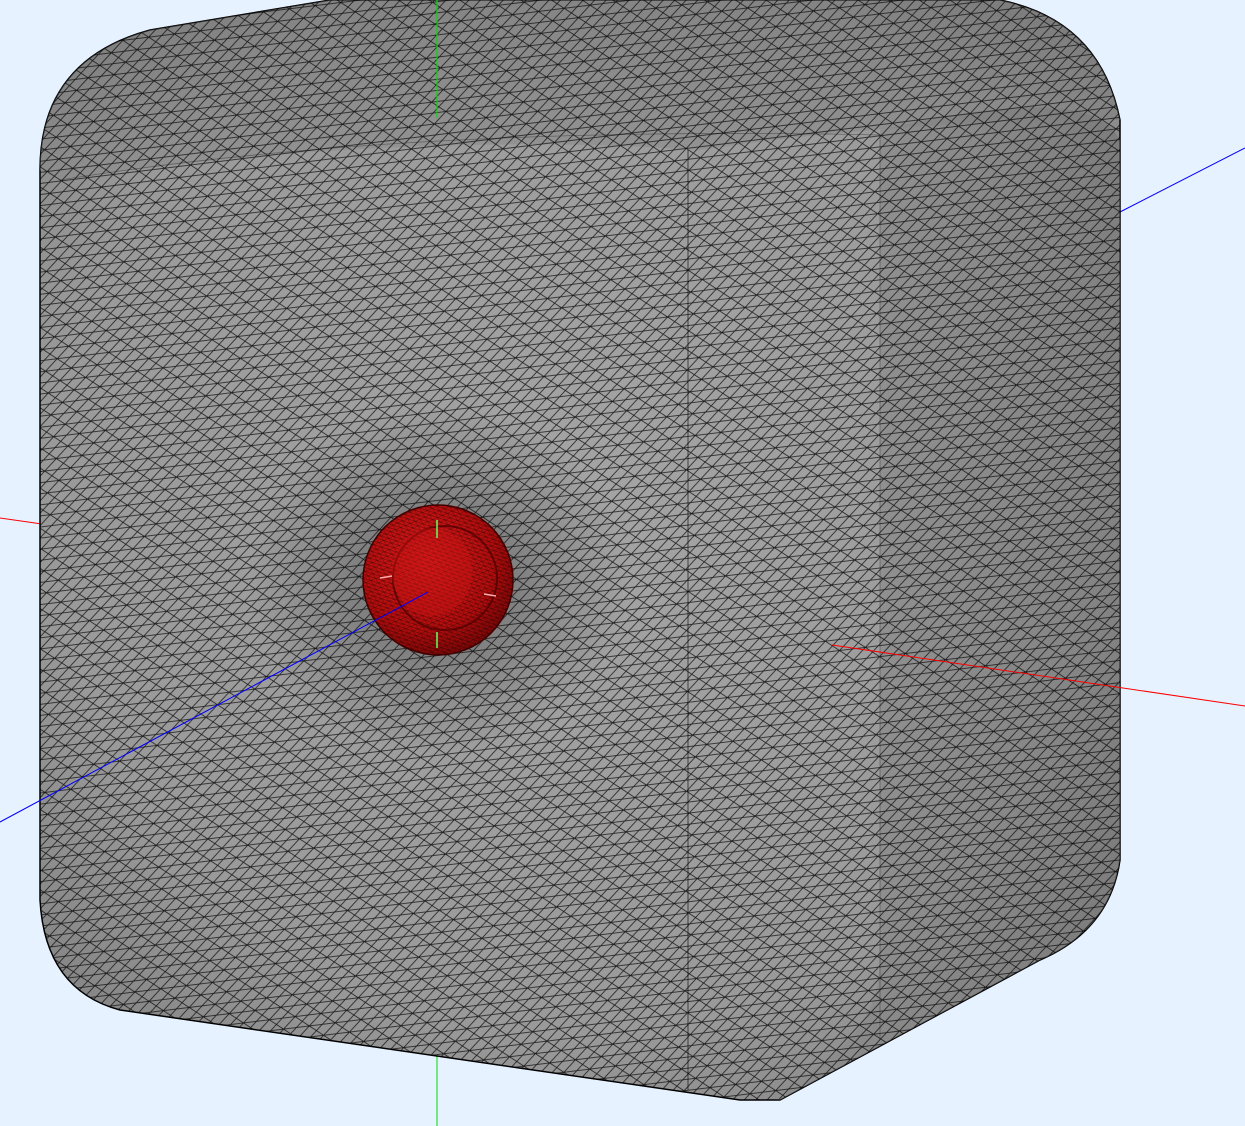 The width and height of the screenshot is (1245, 1126). What do you see at coordinates (1182, 180) in the screenshot?
I see `z-axis-back` at bounding box center [1182, 180].